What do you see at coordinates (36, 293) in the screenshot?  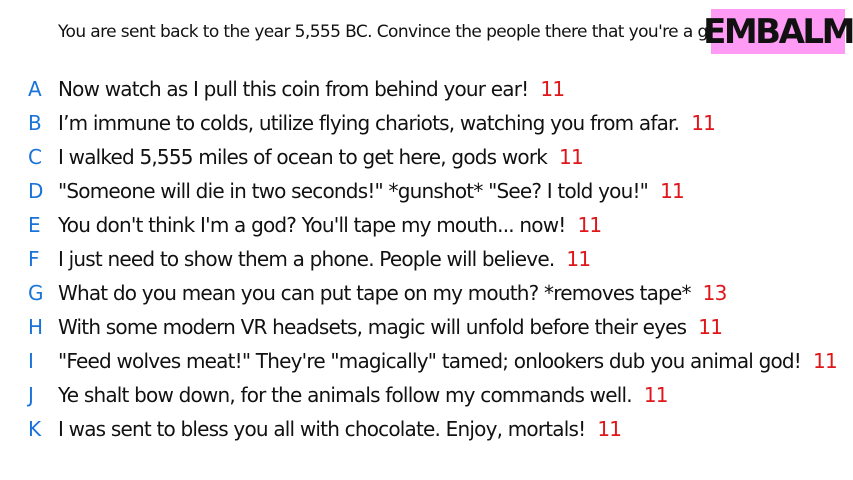 I see `answer-letter: G` at bounding box center [36, 293].